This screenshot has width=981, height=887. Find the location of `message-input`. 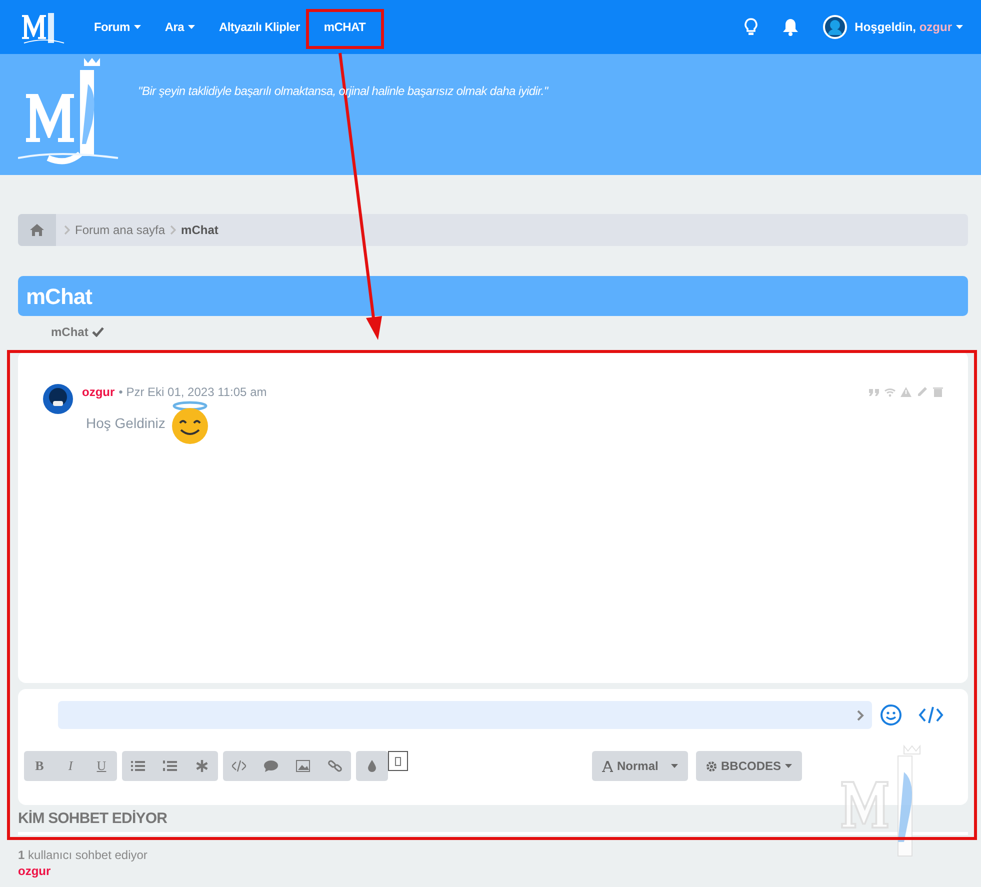

message-input is located at coordinates (465, 715).